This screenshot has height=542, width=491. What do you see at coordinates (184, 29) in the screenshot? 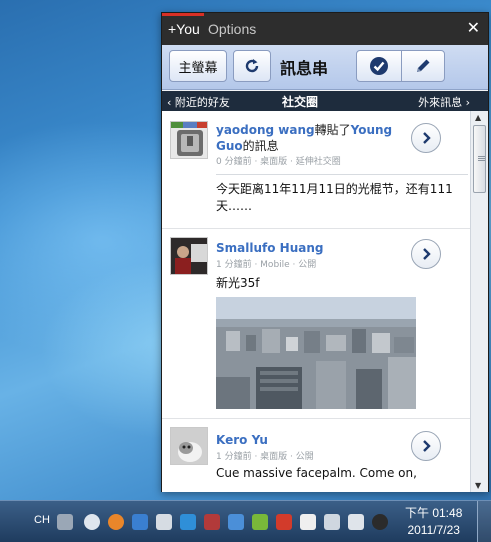
I see `brand-tab: +You` at bounding box center [184, 29].